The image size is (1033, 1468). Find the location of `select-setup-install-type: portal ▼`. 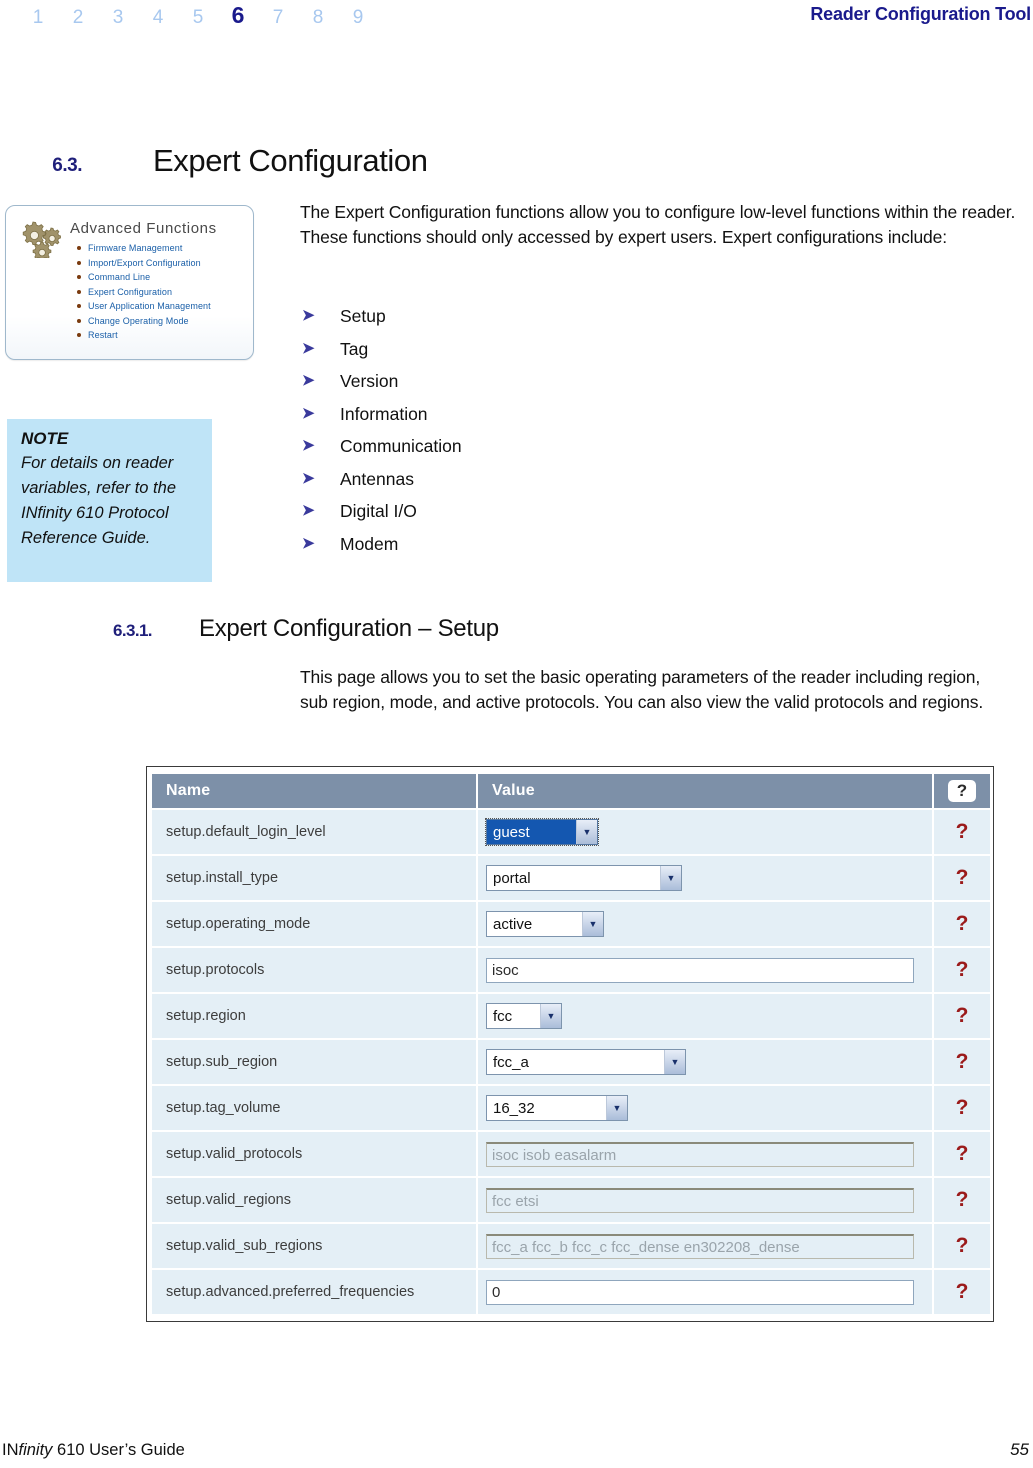

select-setup-install-type: portal ▼ is located at coordinates (584, 878).